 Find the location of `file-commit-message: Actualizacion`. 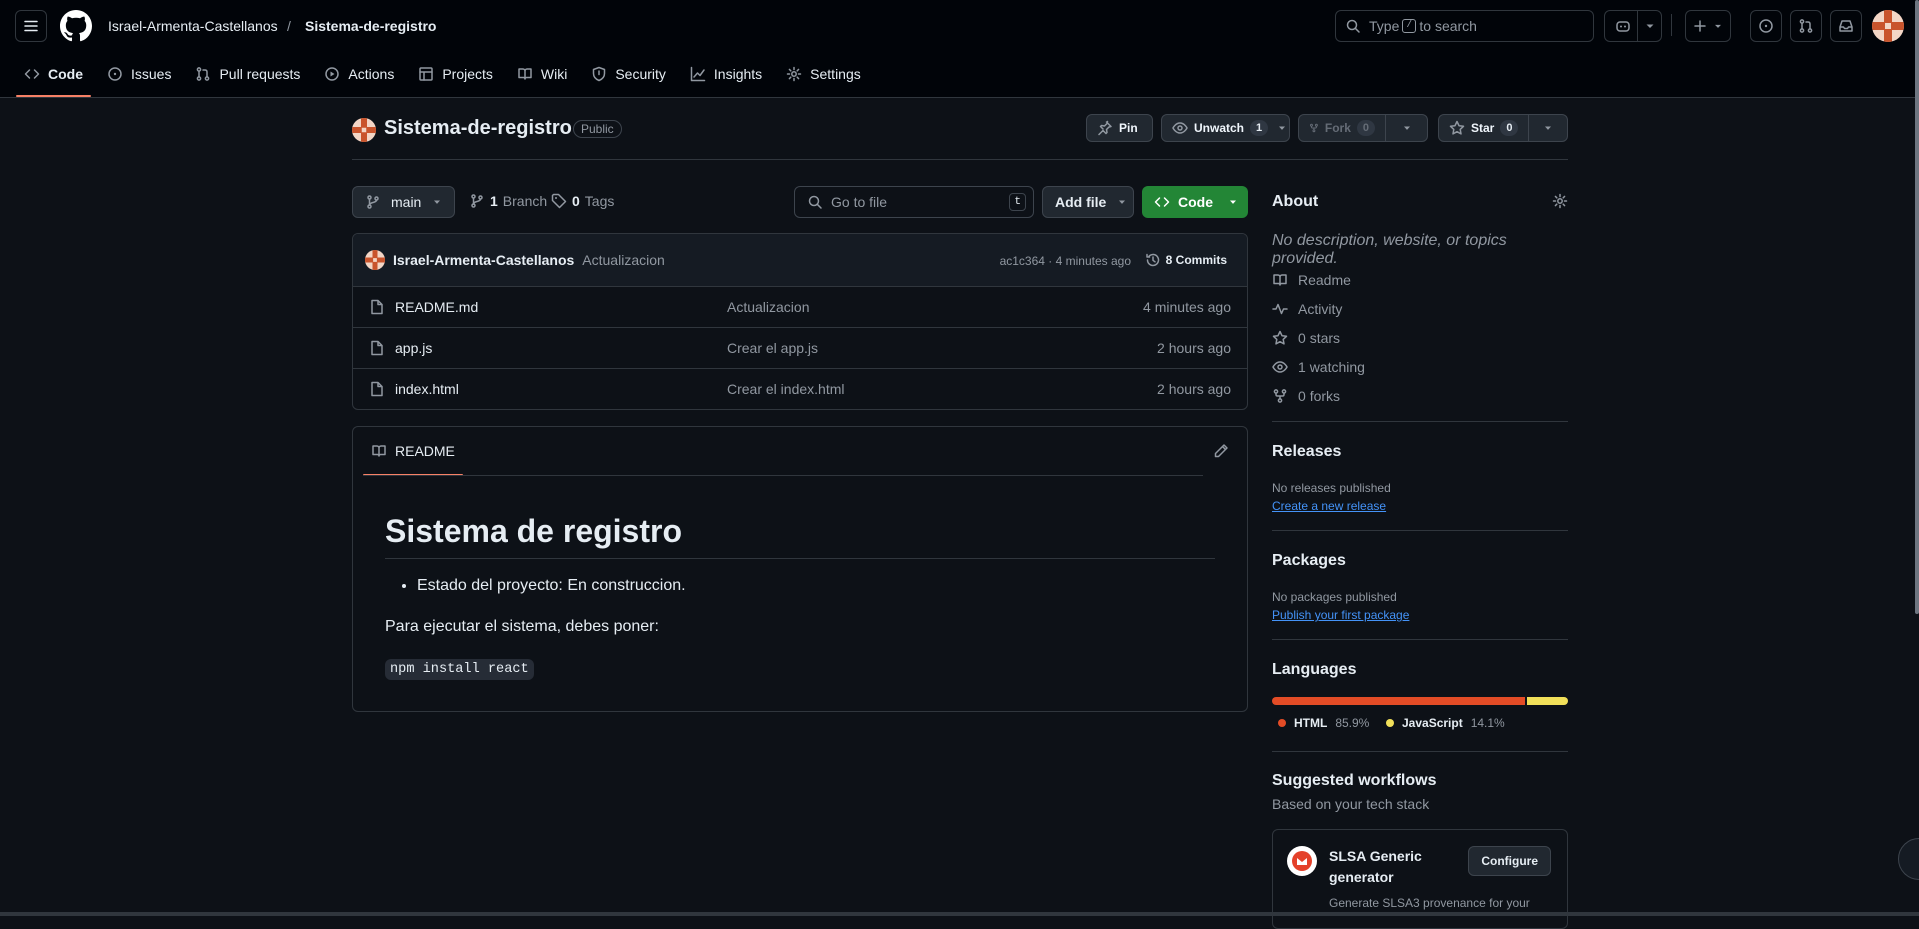

file-commit-message: Actualizacion is located at coordinates (768, 307).